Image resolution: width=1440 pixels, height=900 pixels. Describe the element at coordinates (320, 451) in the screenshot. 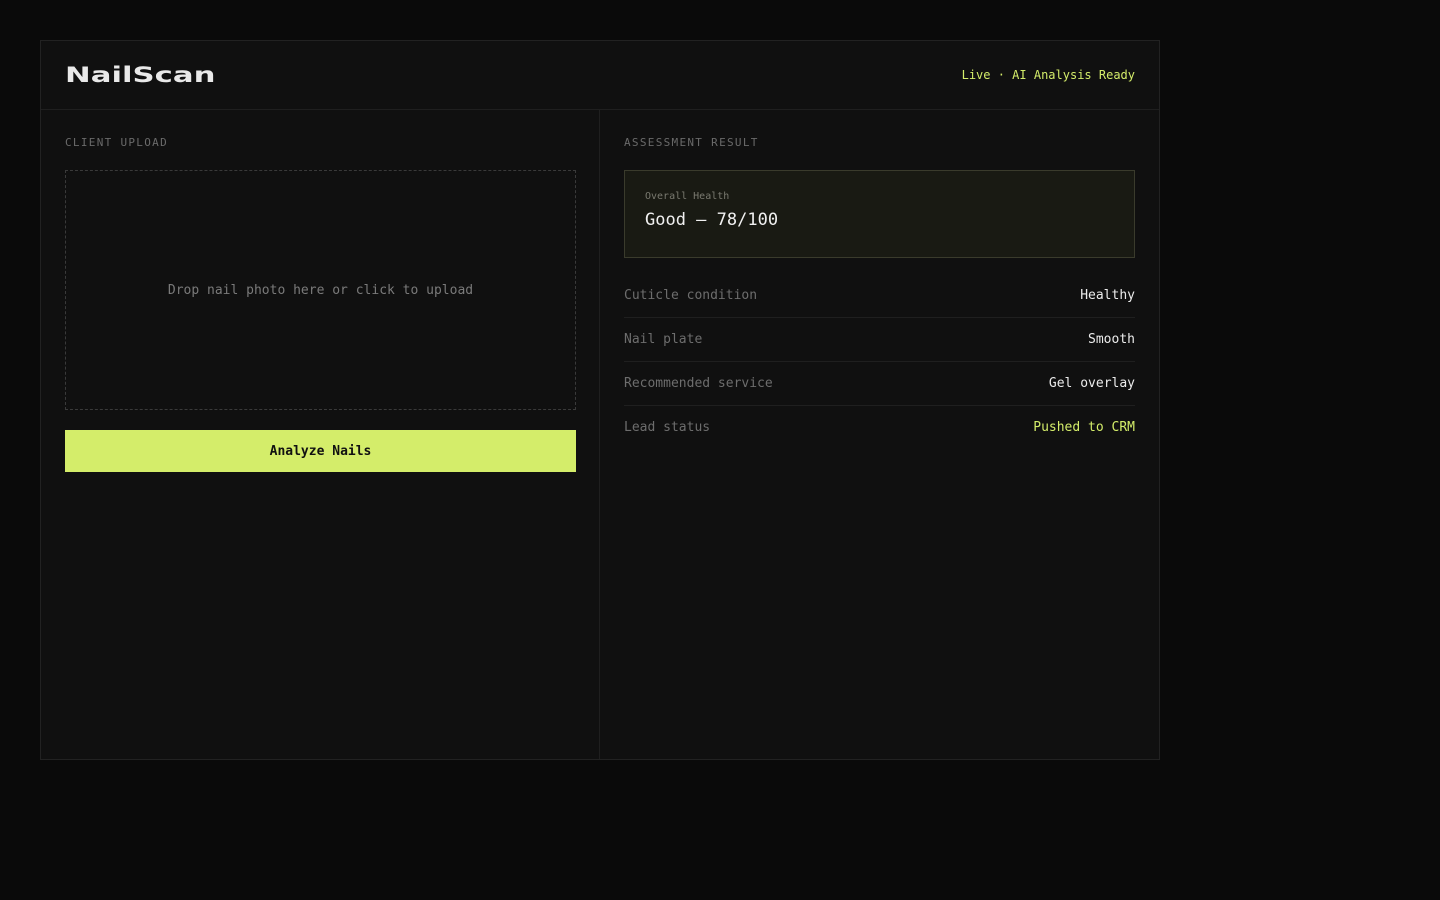

I see `analyze-nails-button: Analyze Nails` at that location.